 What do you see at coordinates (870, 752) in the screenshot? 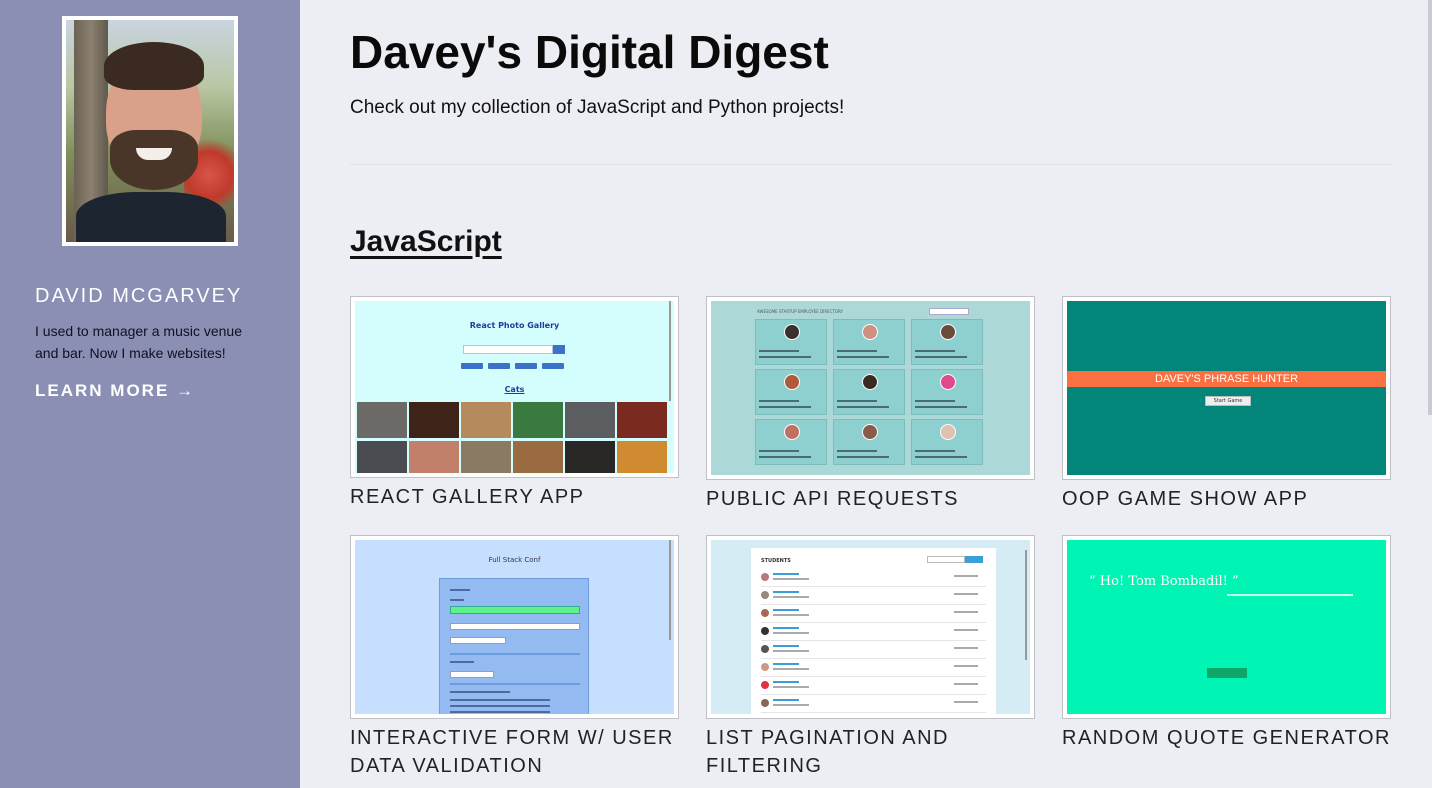
I see `project-title: LIST PAGINATION AND FILTERING` at bounding box center [870, 752].